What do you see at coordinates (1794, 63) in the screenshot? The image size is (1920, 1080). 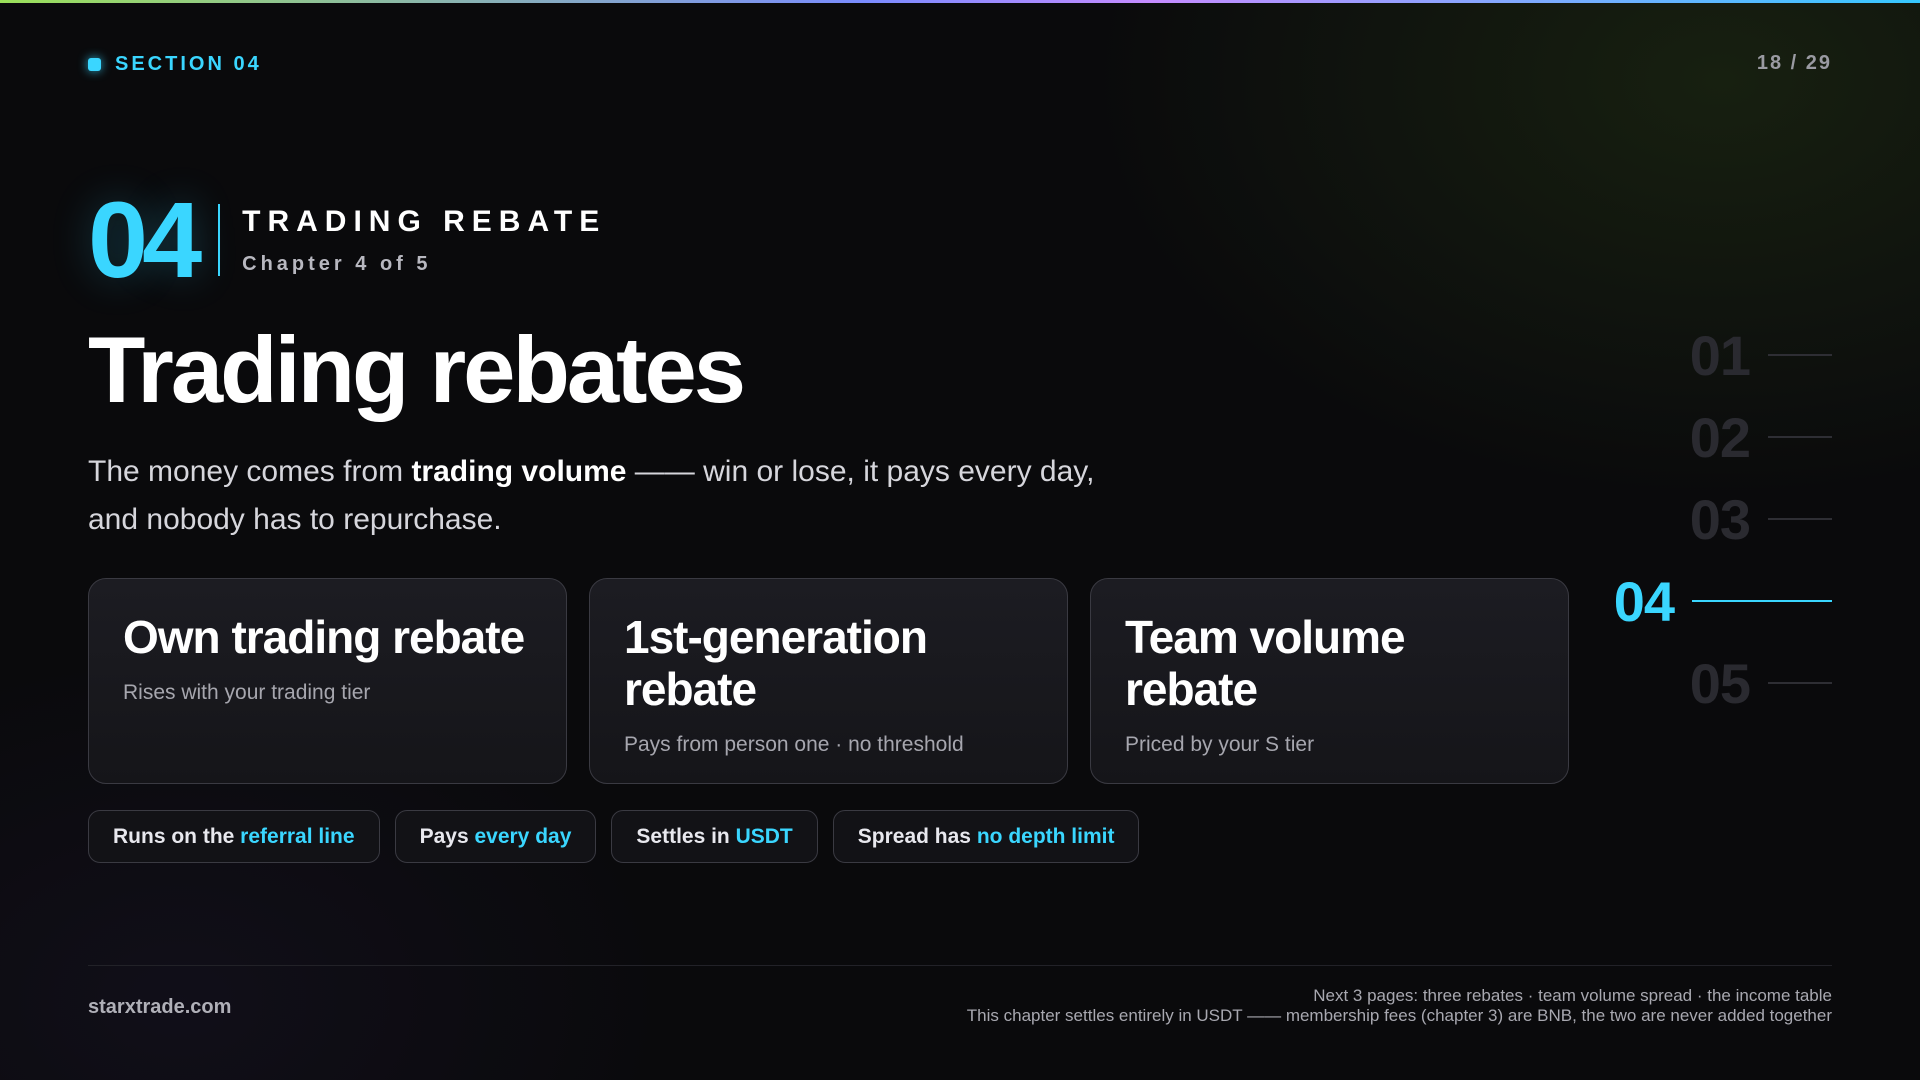 I see `page-counter: 18 / 29` at bounding box center [1794, 63].